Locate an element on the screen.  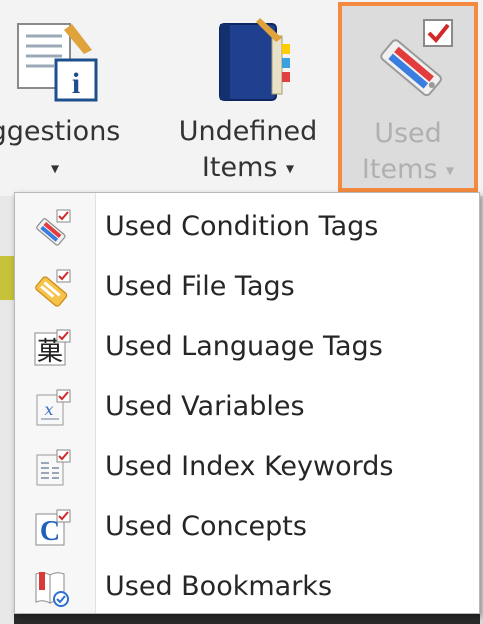
file-tags-icon is located at coordinates (53, 288).